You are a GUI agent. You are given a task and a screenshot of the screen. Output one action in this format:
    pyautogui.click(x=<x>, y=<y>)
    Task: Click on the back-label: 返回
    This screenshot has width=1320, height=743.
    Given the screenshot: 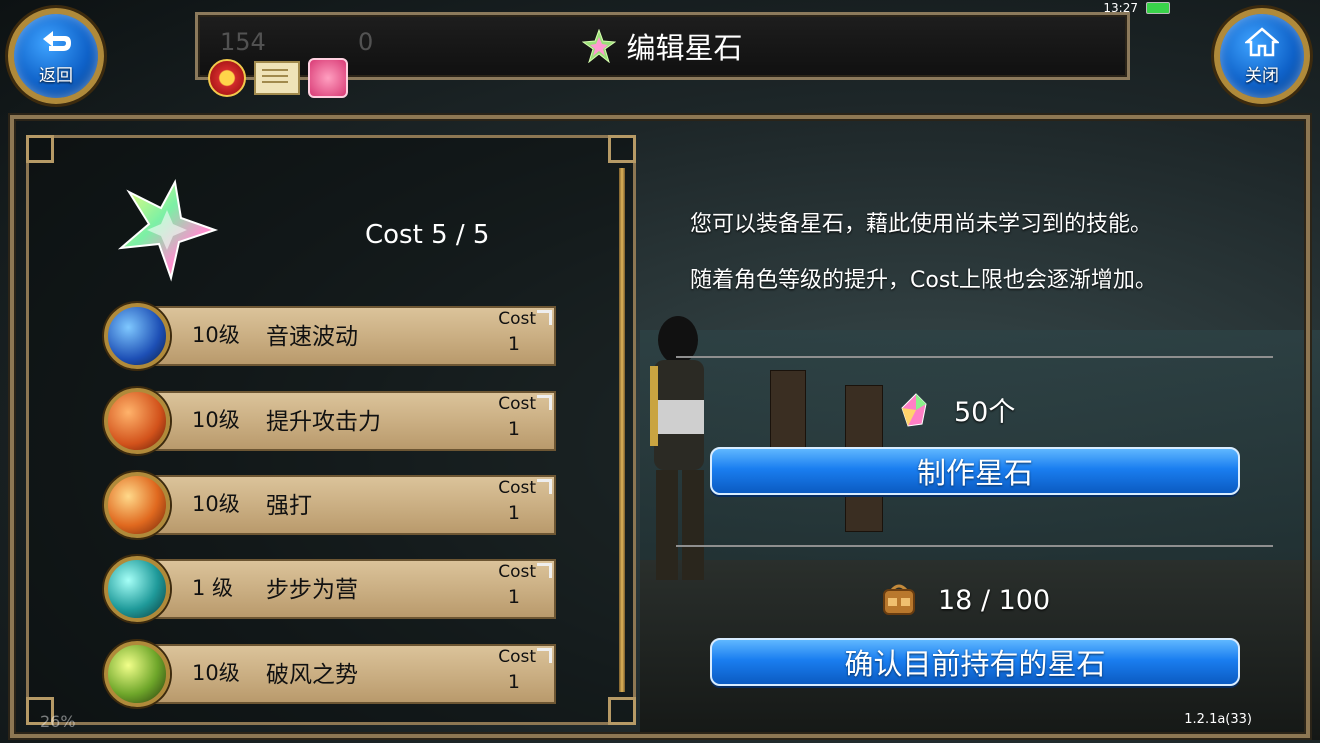 What is the action you would take?
    pyautogui.click(x=56, y=75)
    